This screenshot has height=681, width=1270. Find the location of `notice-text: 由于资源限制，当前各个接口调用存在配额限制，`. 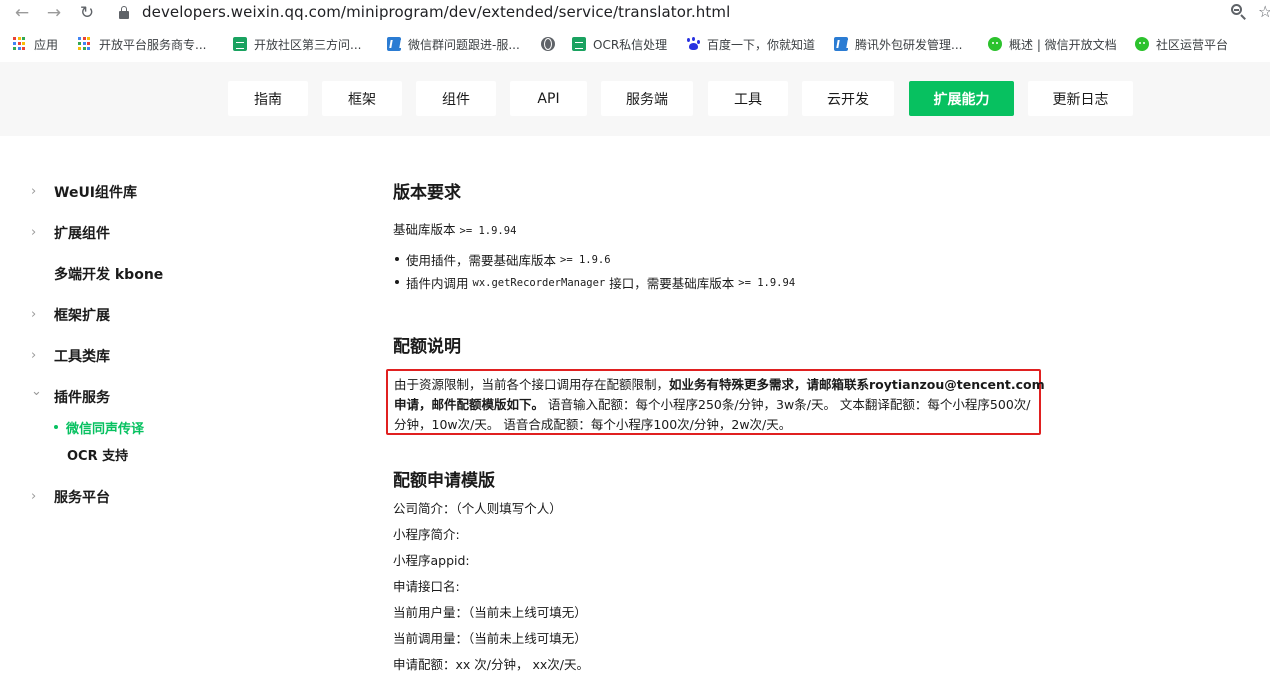

notice-text: 由于资源限制，当前各个接口调用存在配额限制， is located at coordinates (532, 384).